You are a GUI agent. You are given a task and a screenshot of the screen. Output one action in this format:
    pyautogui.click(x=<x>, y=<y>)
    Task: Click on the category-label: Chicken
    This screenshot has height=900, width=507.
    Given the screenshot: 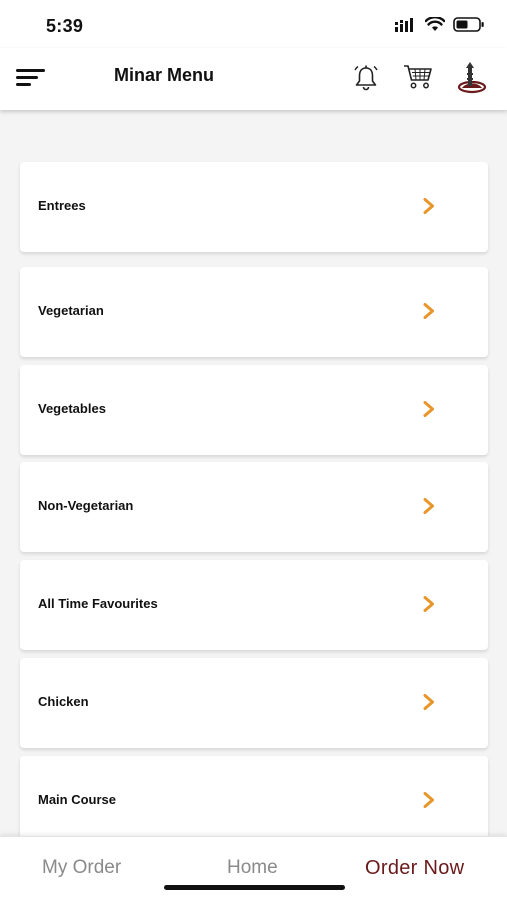 What is the action you would take?
    pyautogui.click(x=63, y=701)
    